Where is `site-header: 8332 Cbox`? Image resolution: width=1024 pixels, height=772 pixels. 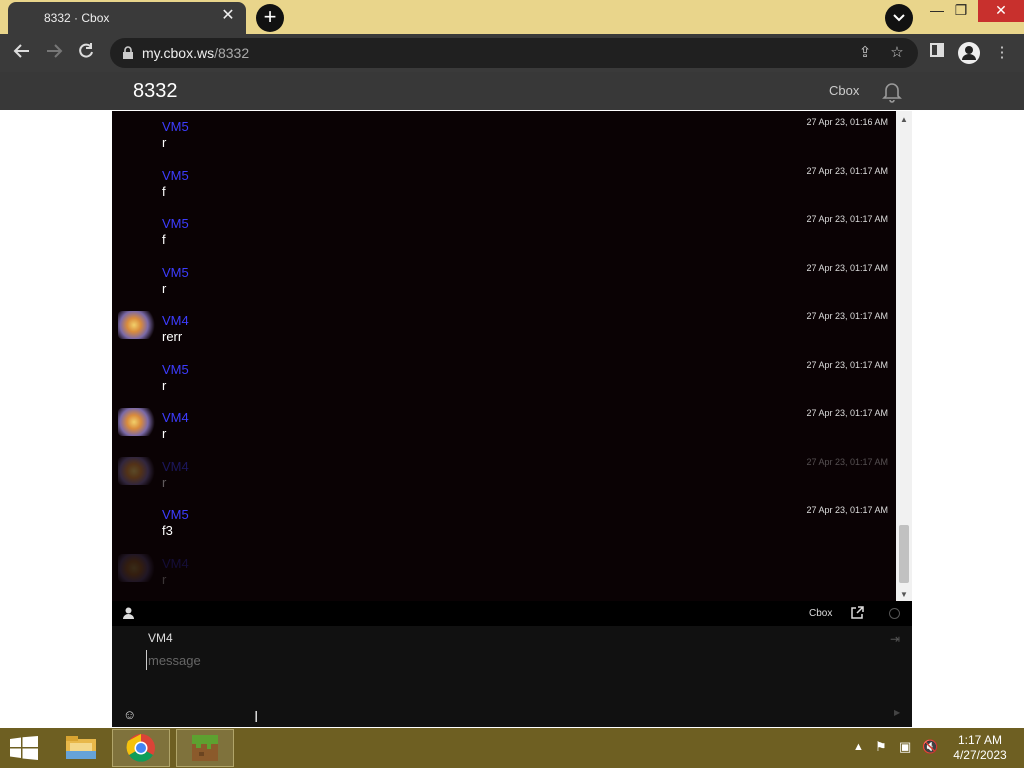
site-header: 8332 Cbox is located at coordinates (512, 91).